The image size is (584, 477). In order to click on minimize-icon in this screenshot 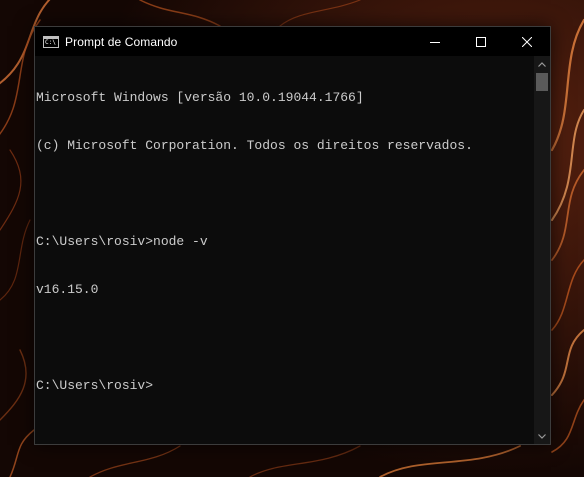, I will do `click(435, 42)`.